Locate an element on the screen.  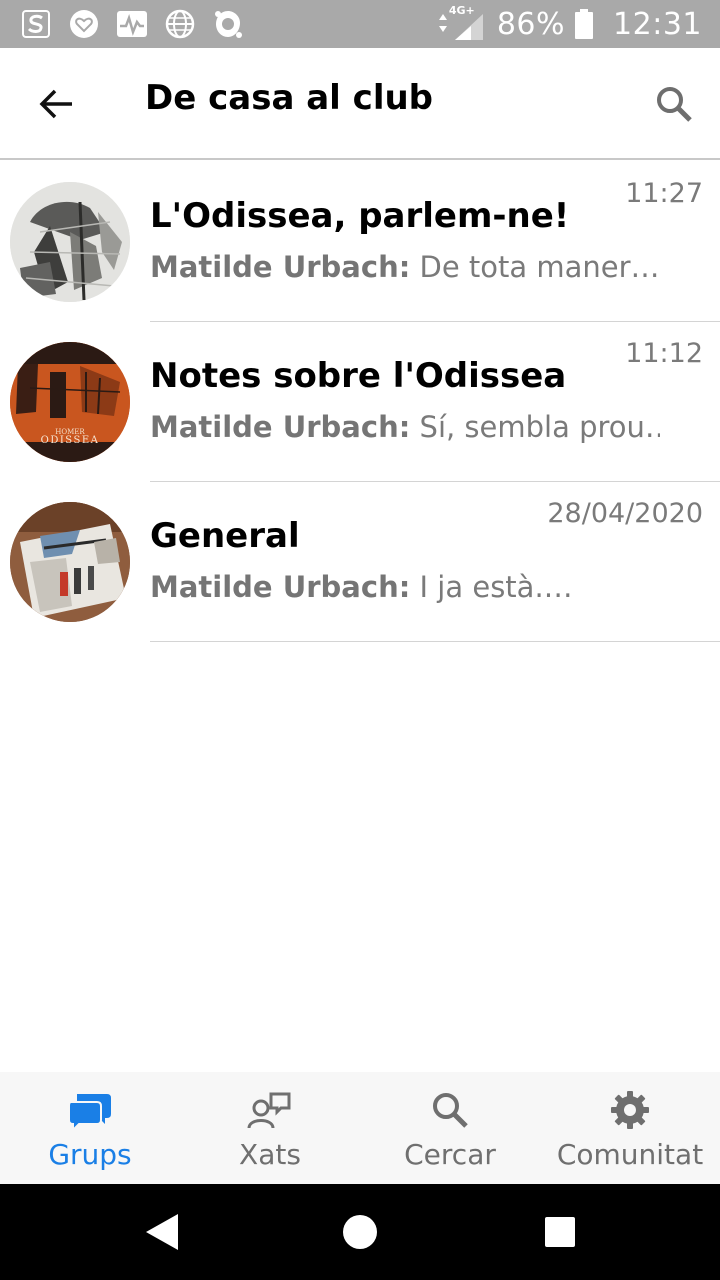
status-right-group: 4G+ 86% 12:31 is located at coordinates (568, 24).